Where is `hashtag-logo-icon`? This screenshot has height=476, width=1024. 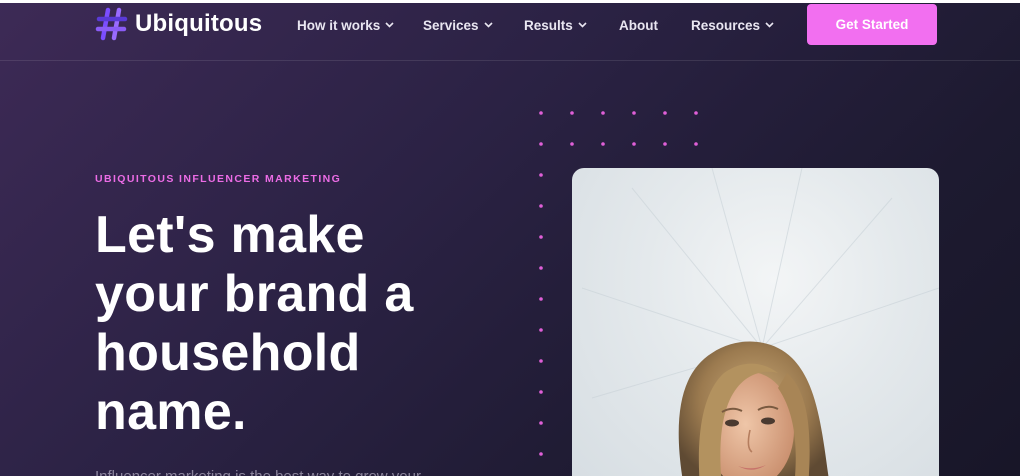
hashtag-logo-icon is located at coordinates (111, 24).